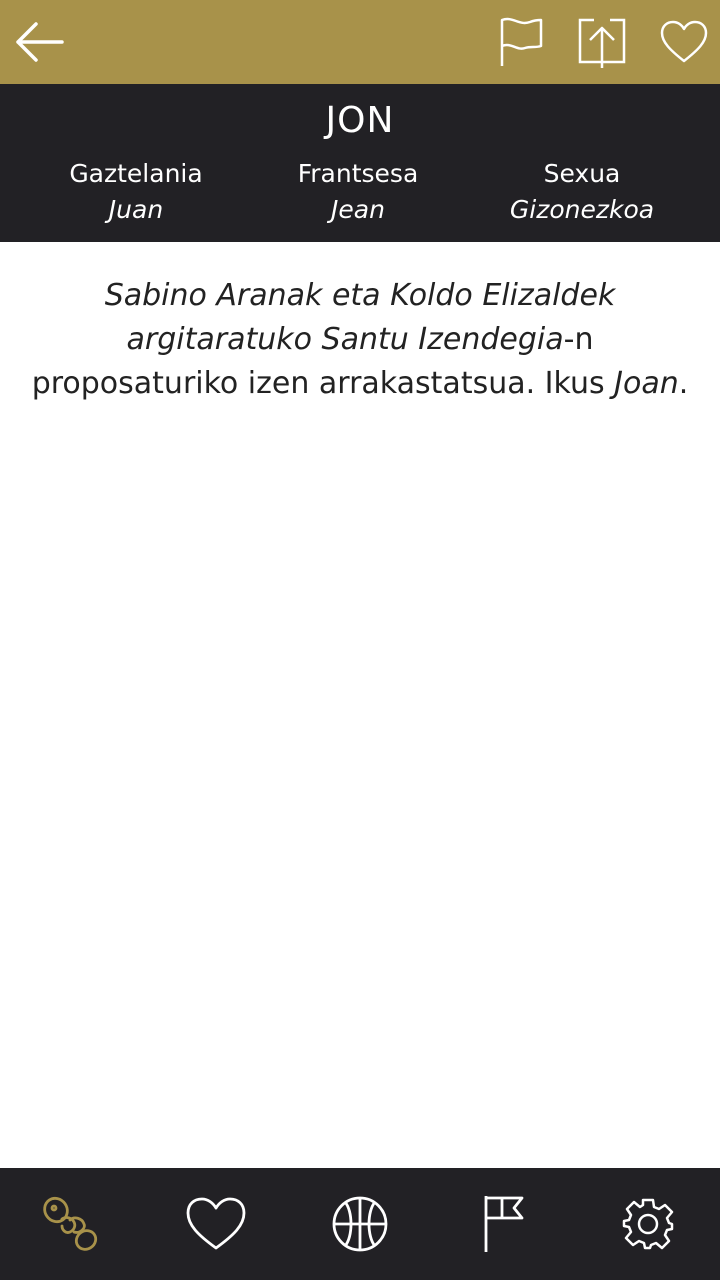 The width and height of the screenshot is (720, 1280). Describe the element at coordinates (646, 383) in the screenshot. I see `related-name-link: Joan` at that location.